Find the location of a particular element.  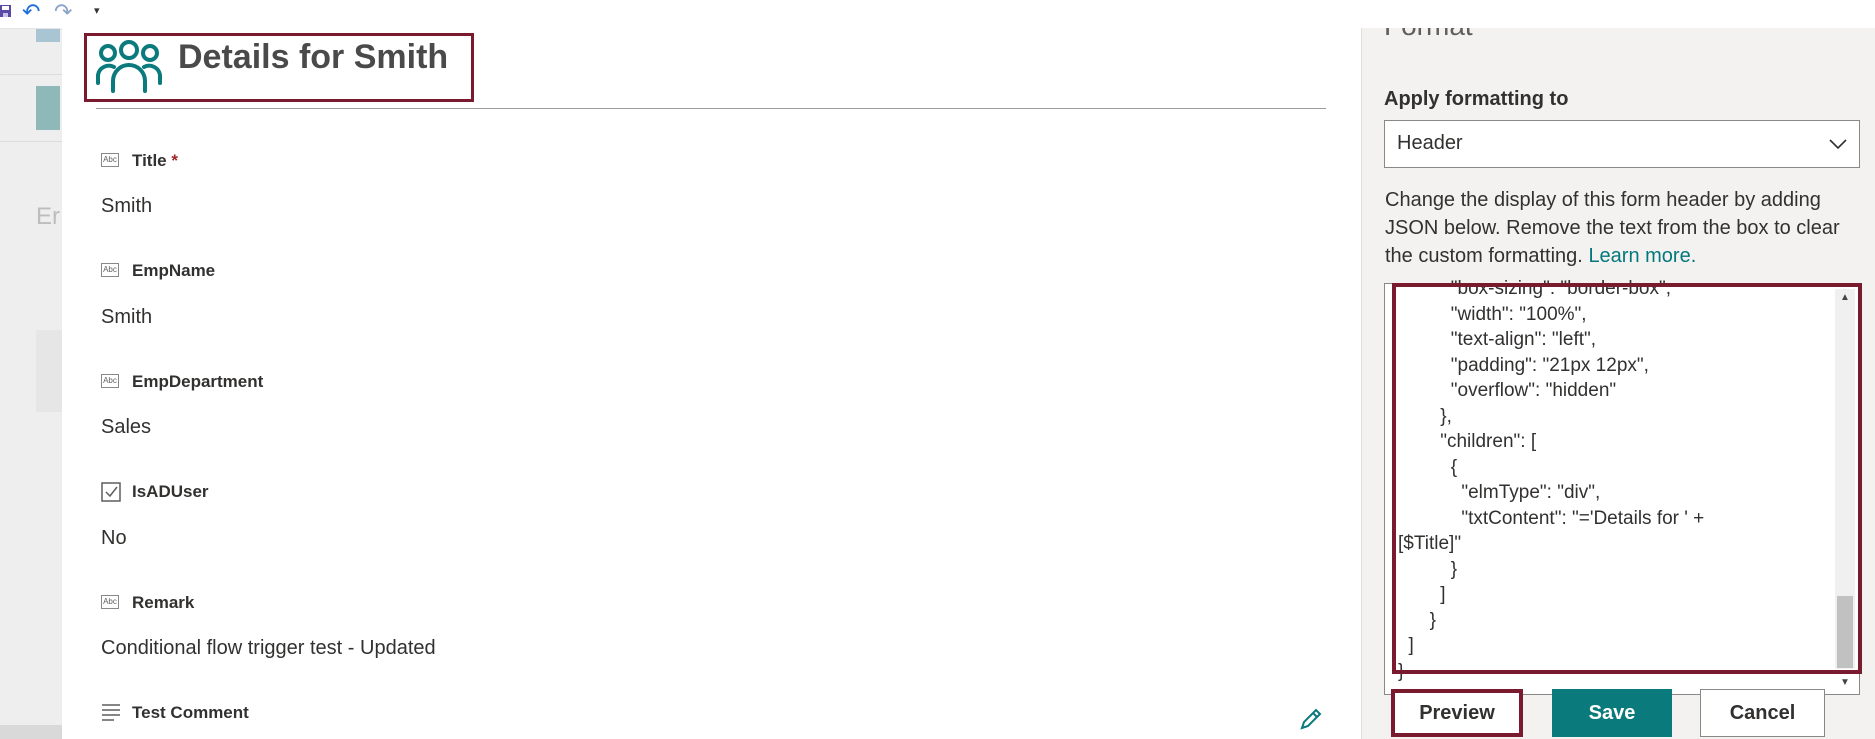

field-value-empdepartment: Sales is located at coordinates (126, 427).